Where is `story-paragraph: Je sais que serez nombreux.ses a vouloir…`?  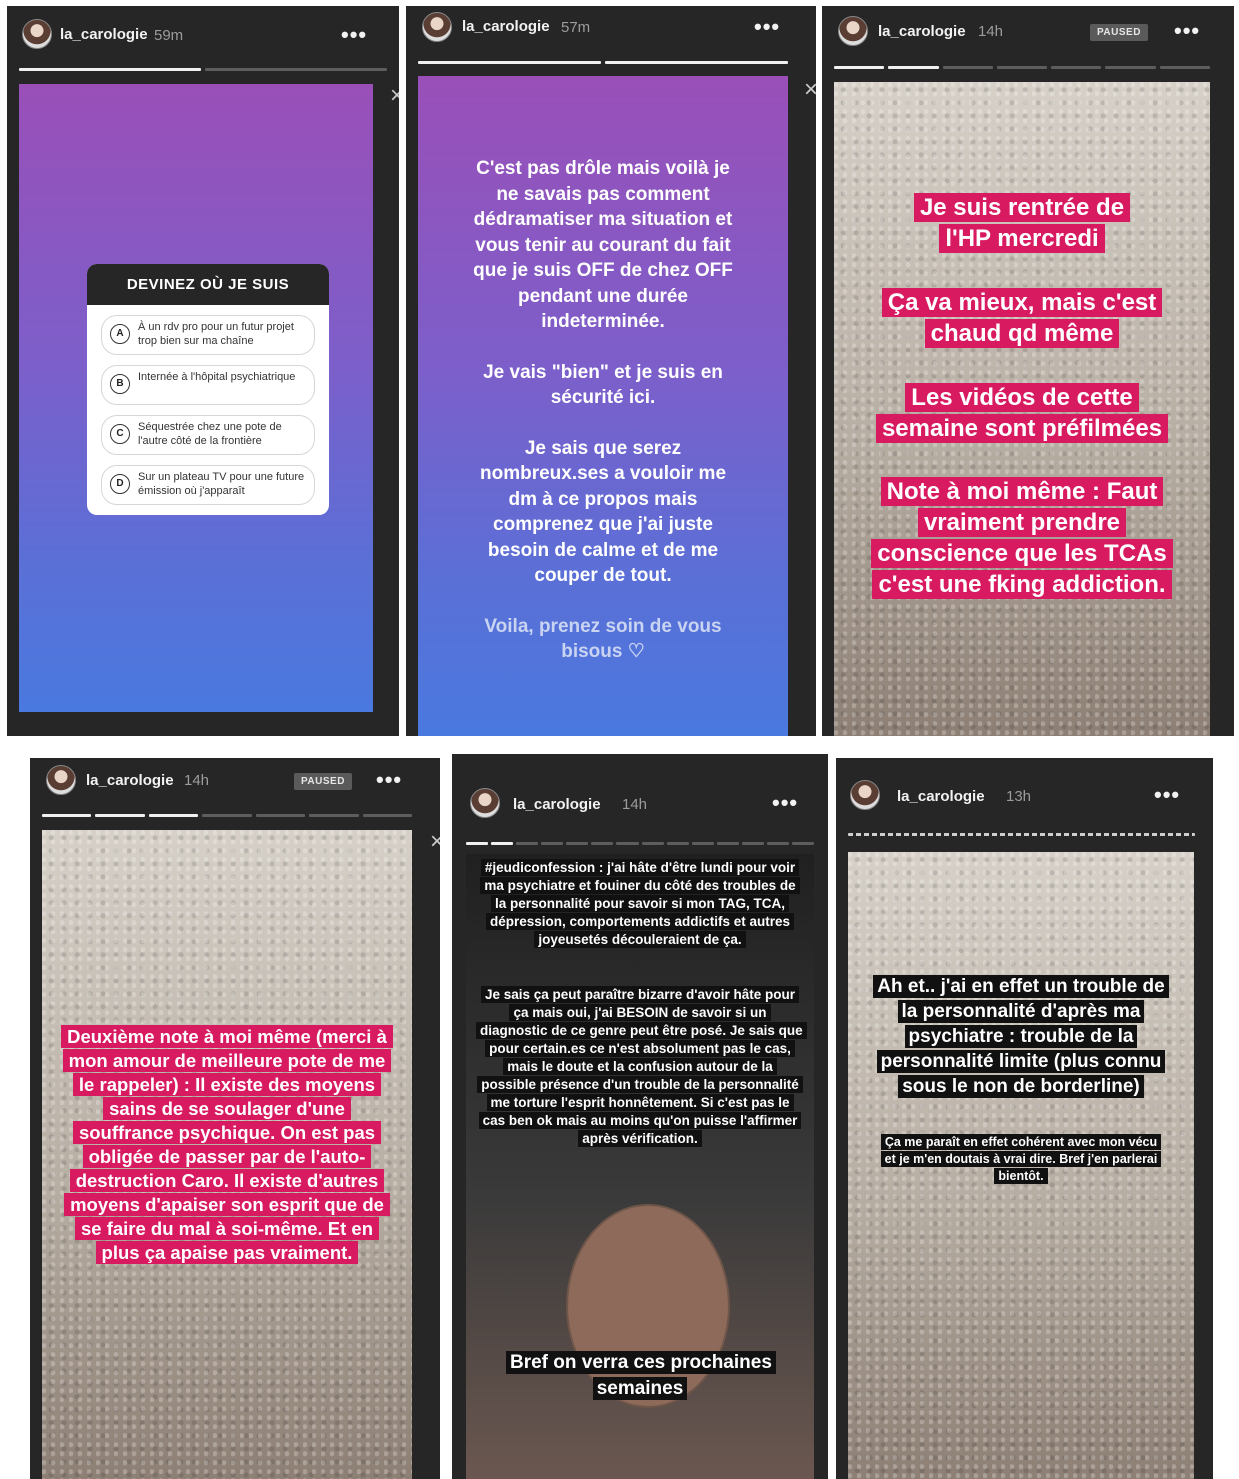 story-paragraph: Je sais que serez nombreux.ses a vouloir… is located at coordinates (603, 512).